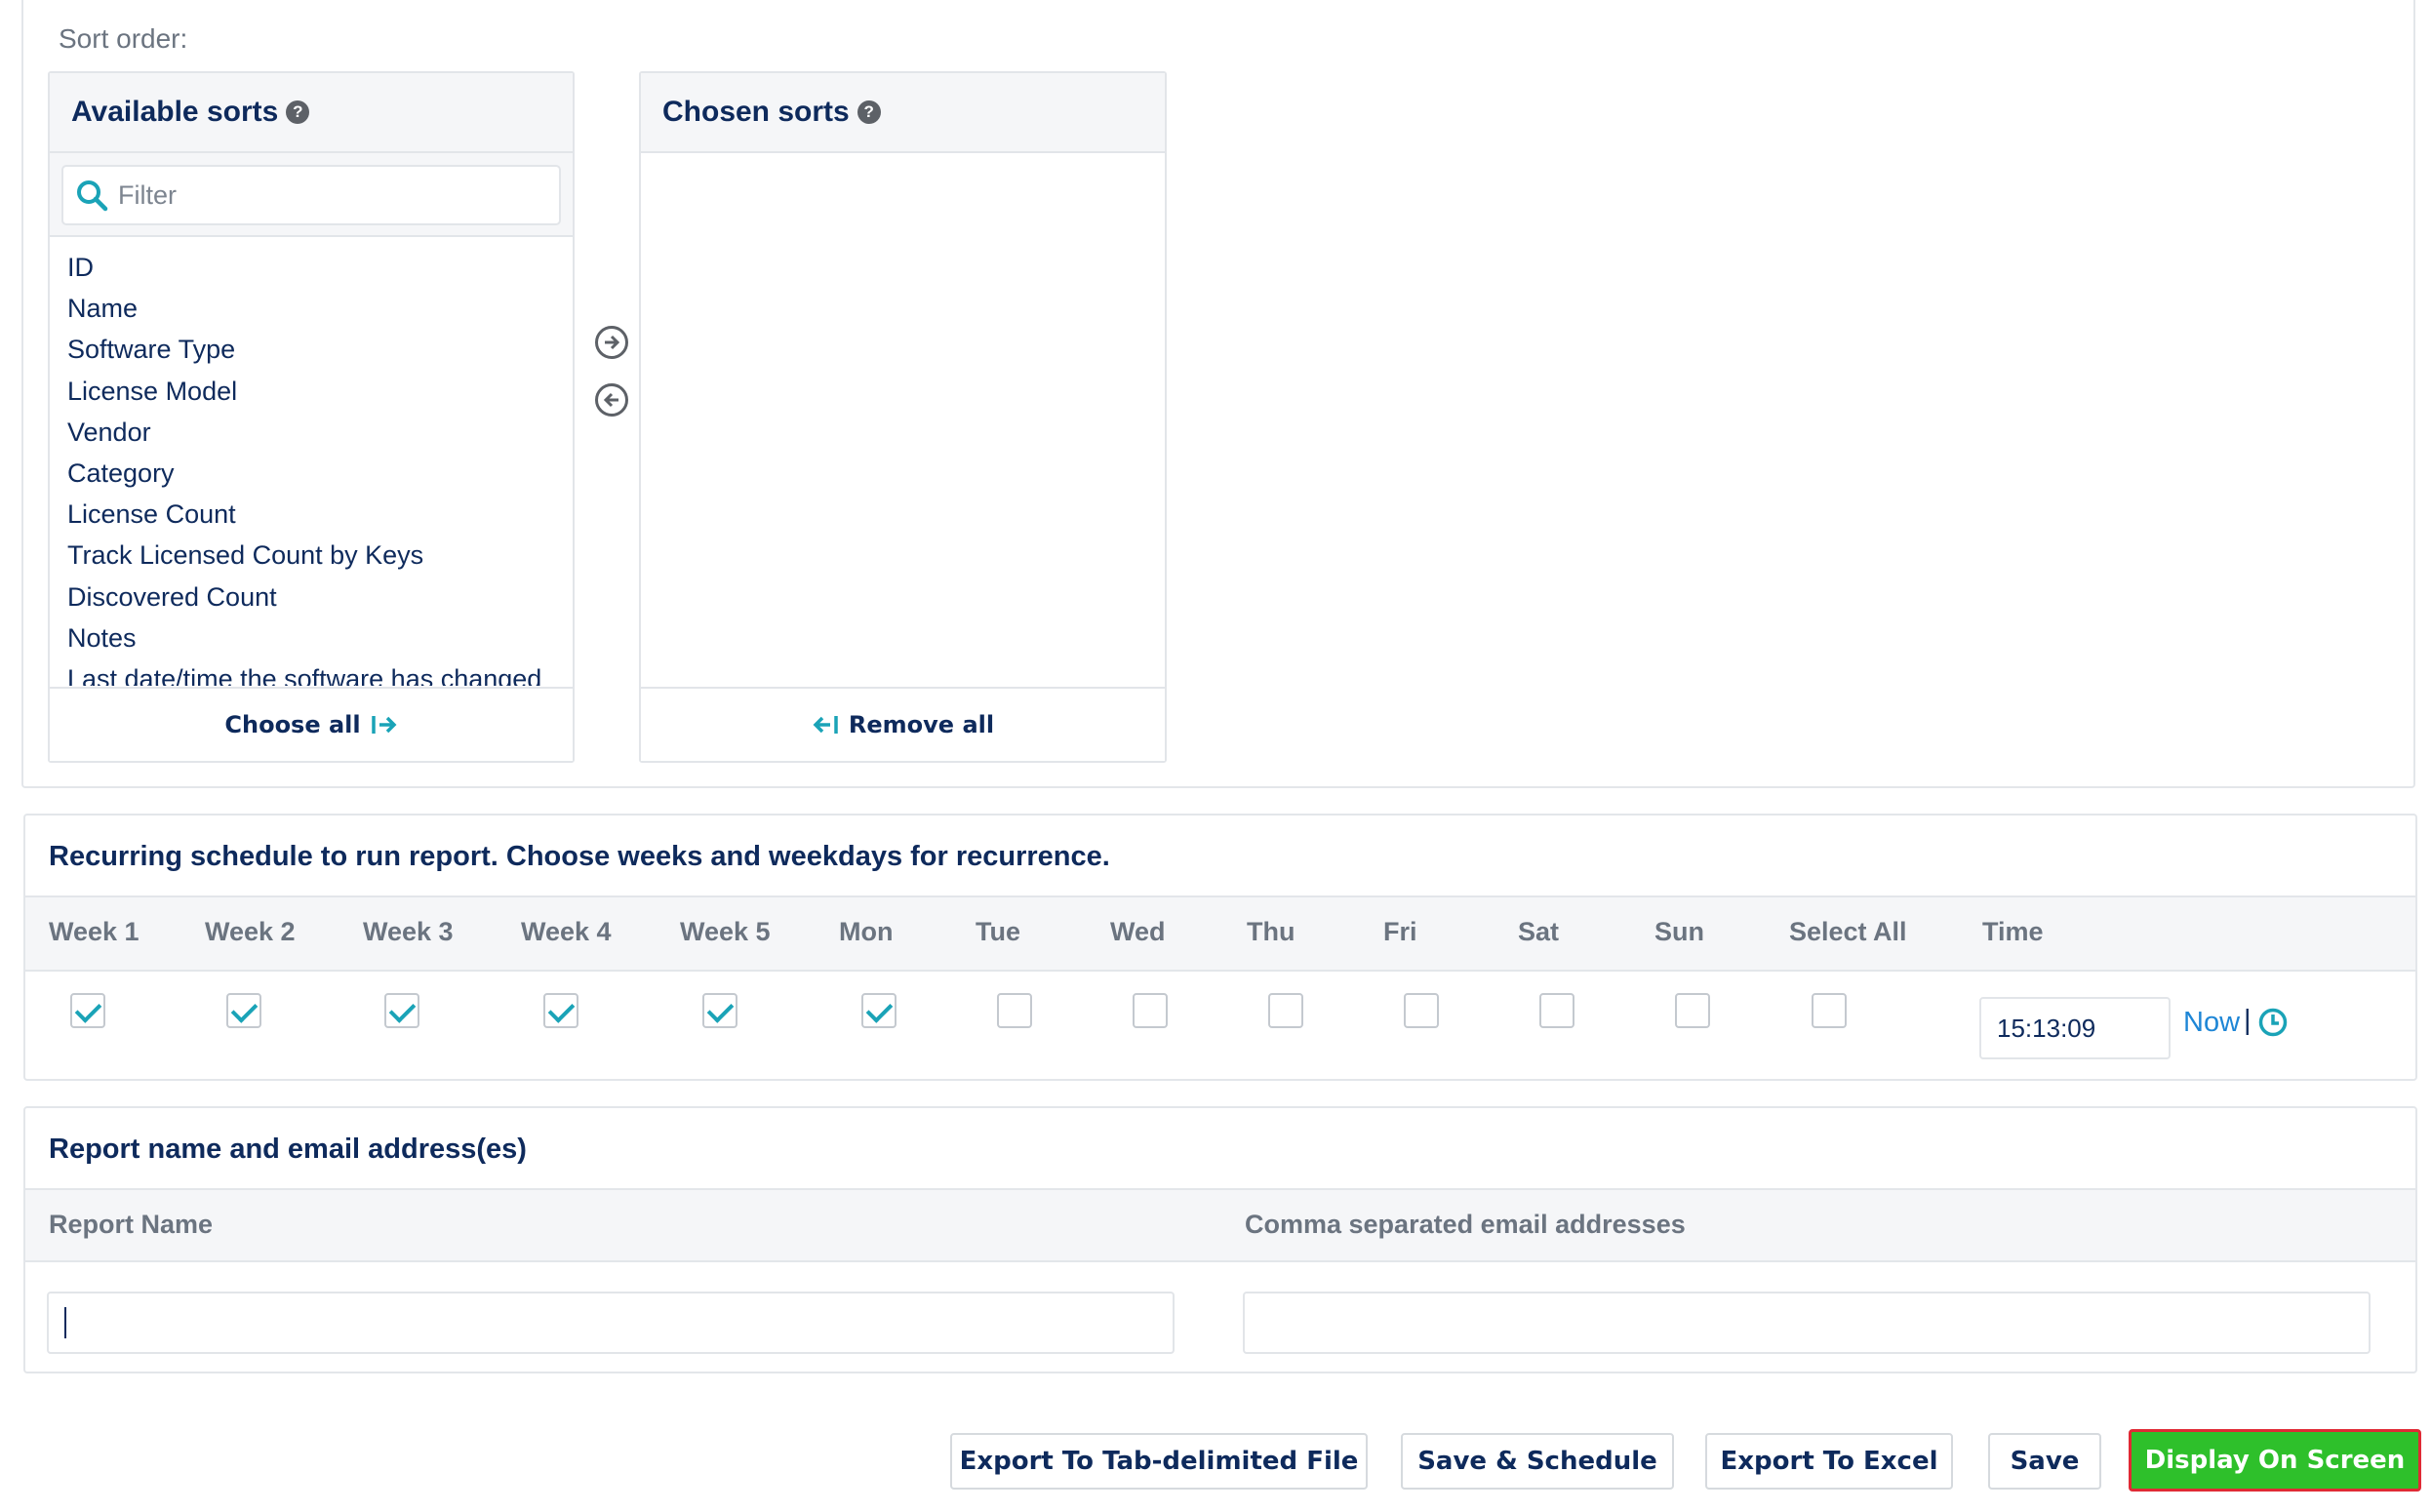 This screenshot has height=1512, width=2431. Describe the element at coordinates (312, 432) in the screenshot. I see `list-item: Vendor` at that location.